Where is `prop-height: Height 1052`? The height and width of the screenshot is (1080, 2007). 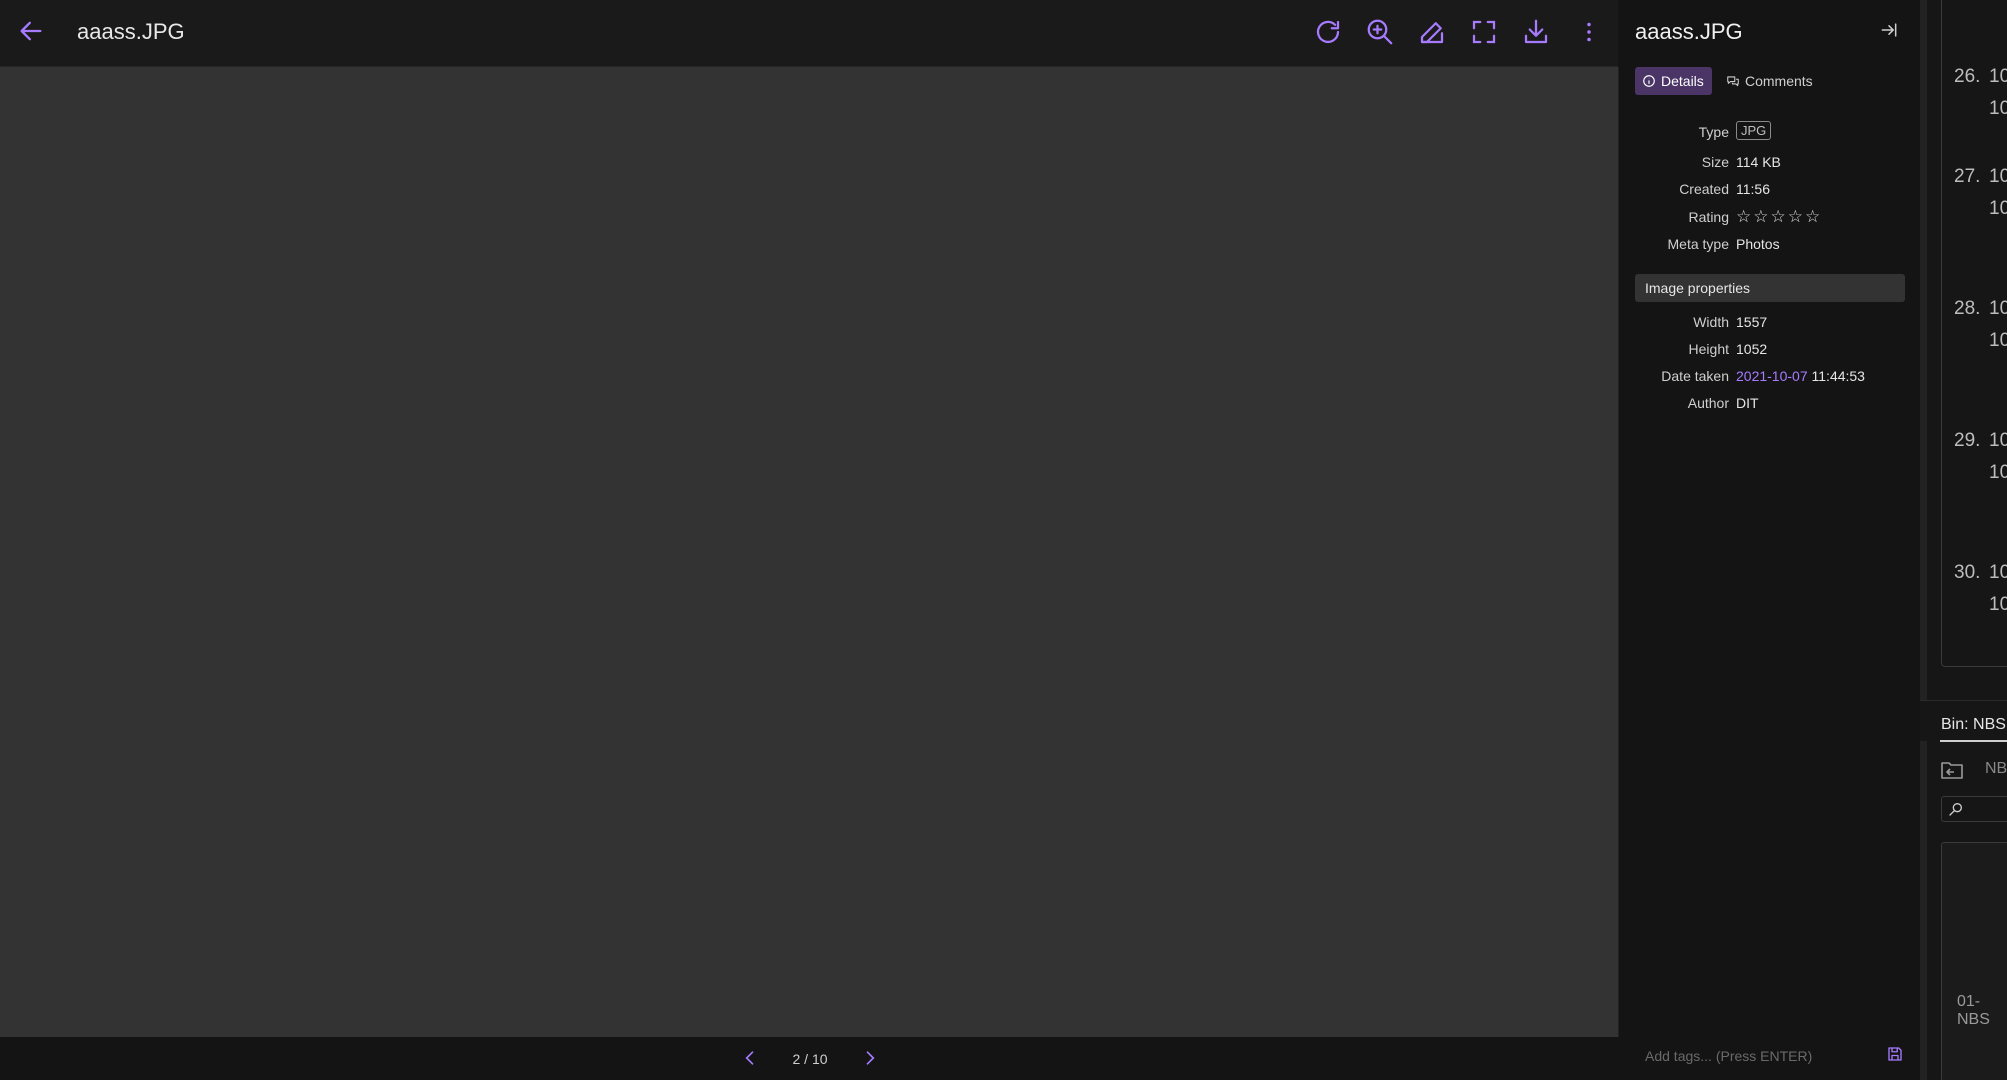
prop-height: Height 1052 is located at coordinates (1728, 349).